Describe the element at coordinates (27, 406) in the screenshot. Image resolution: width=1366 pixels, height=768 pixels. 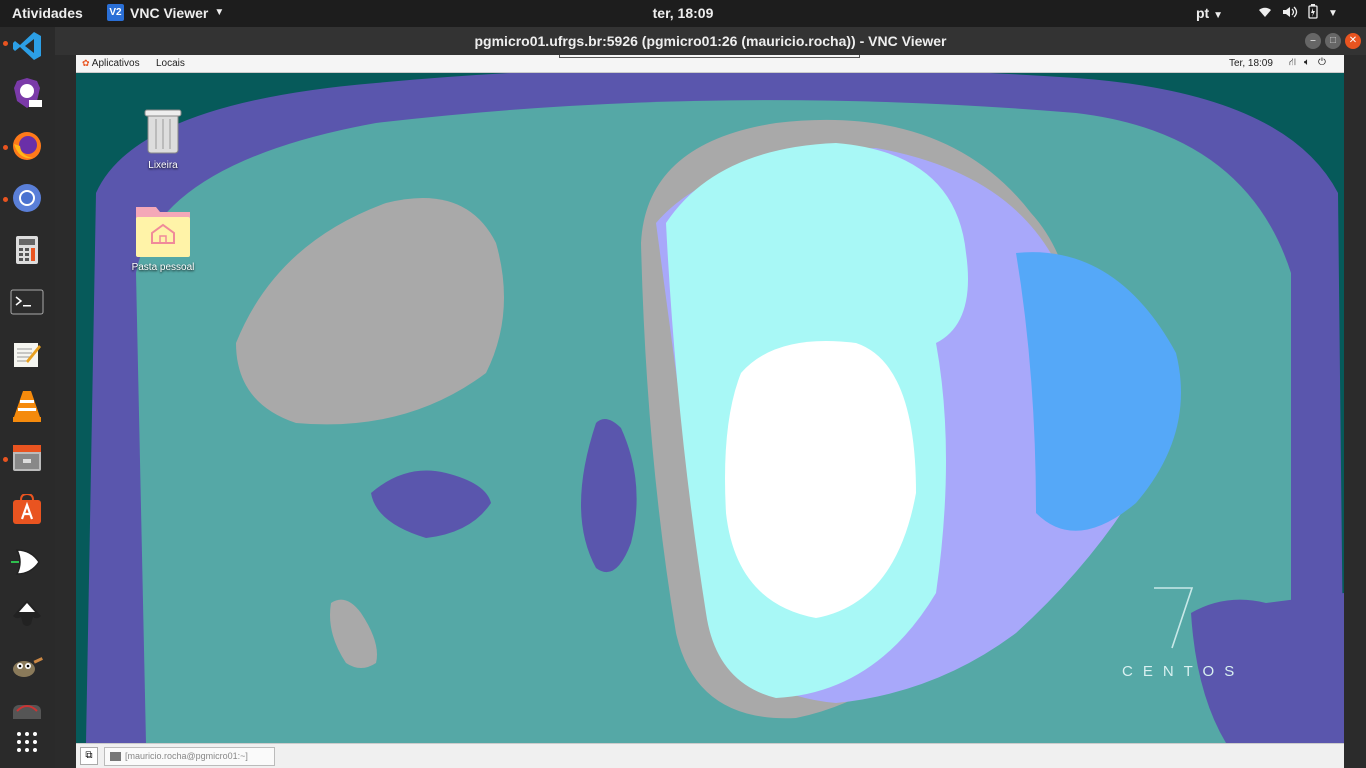
I see `vlc-icon` at that location.